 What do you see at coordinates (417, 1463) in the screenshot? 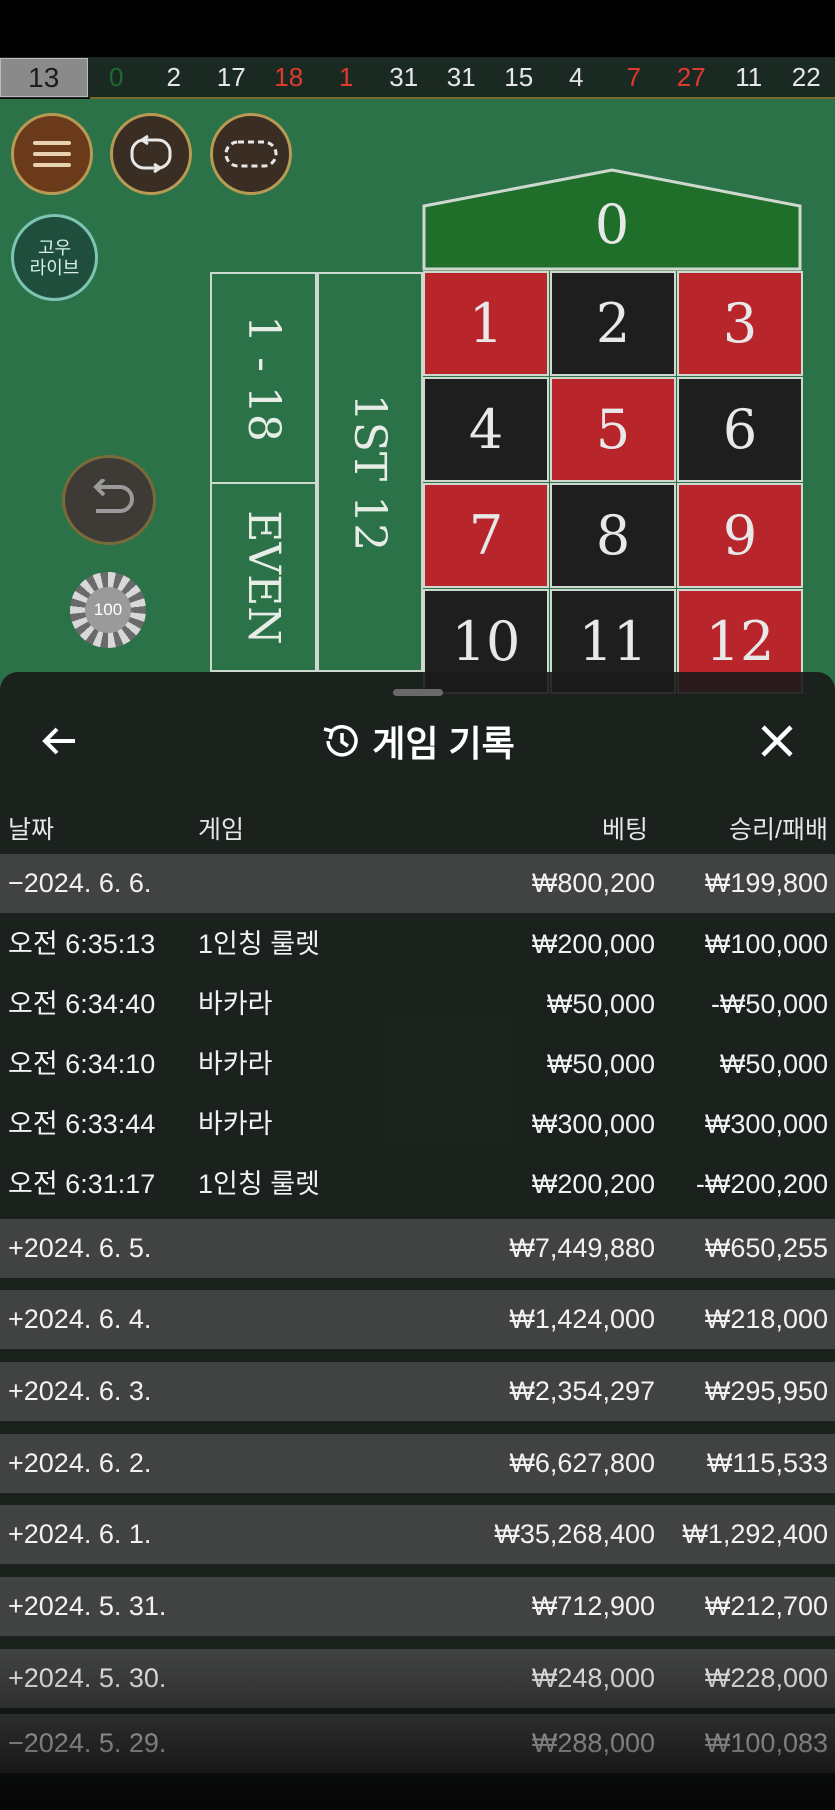
I see `date-summary-row: +2024. 6. 2. ₩6,627,800 ₩115,533` at bounding box center [417, 1463].